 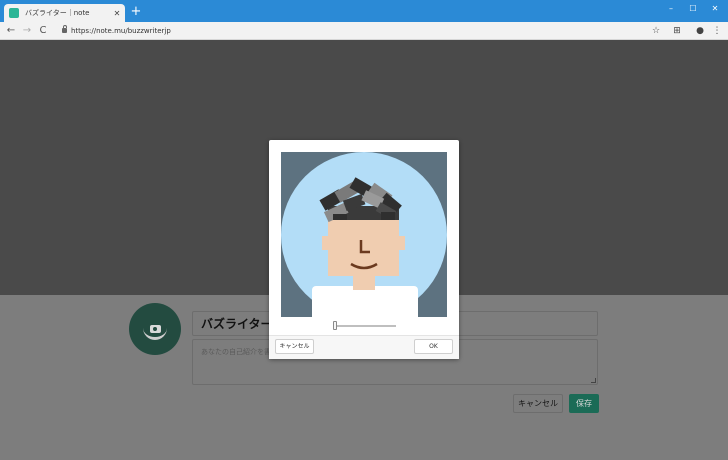 I want to click on minimize-button: –, so click(x=671, y=9).